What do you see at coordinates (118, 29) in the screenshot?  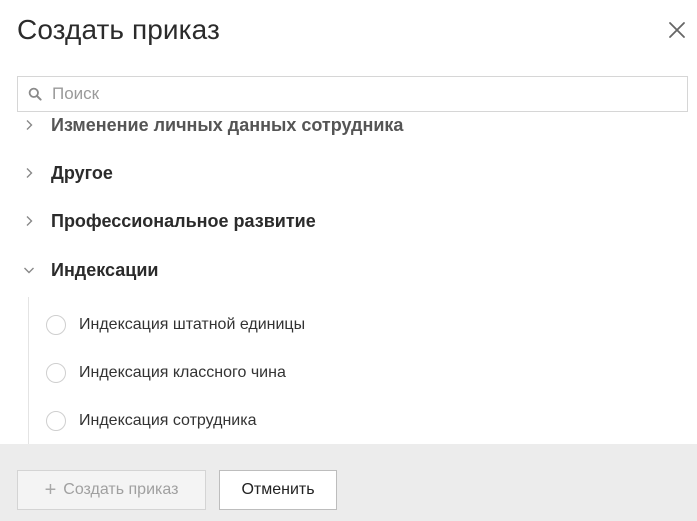 I see `dialog-title: Создать приказ` at bounding box center [118, 29].